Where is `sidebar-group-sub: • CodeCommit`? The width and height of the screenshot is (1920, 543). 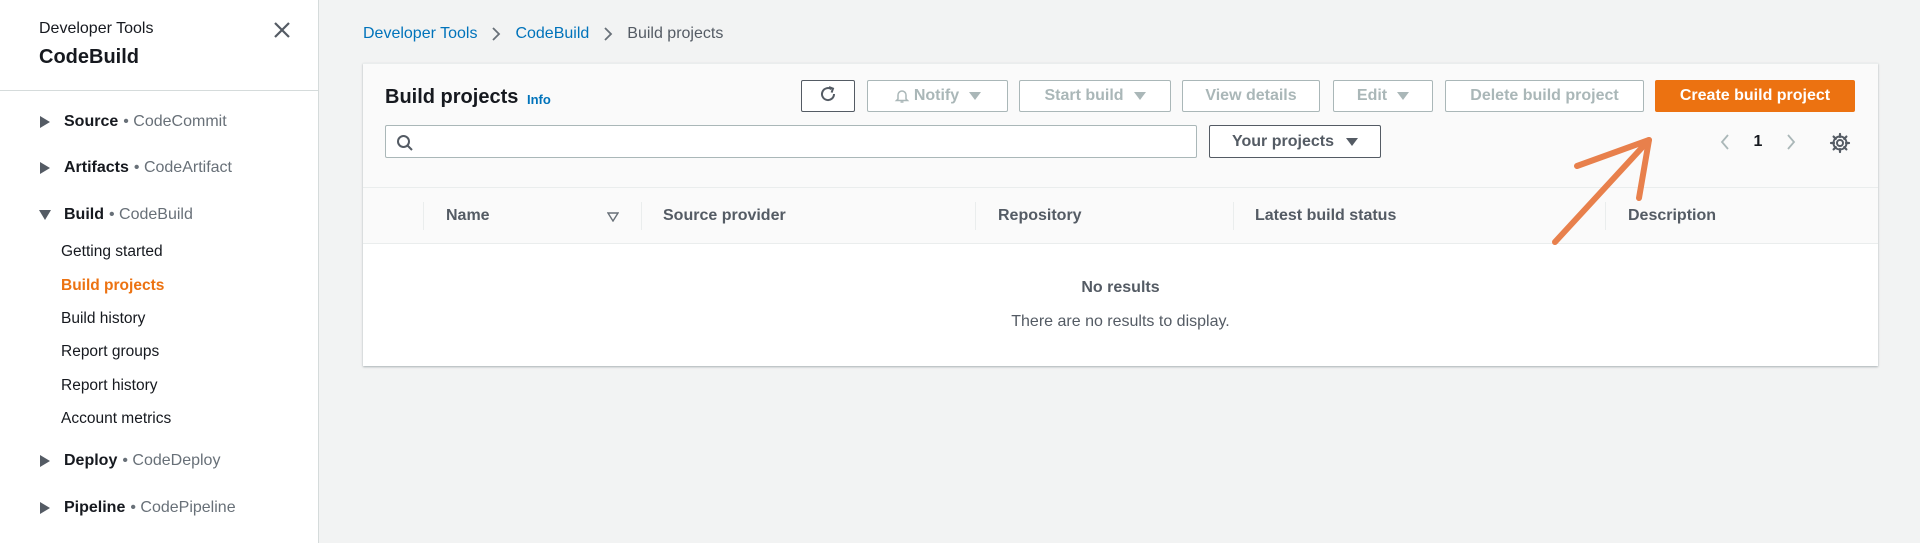 sidebar-group-sub: • CodeCommit is located at coordinates (175, 121).